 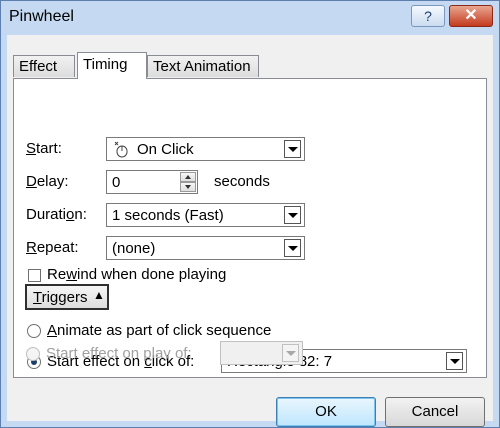 I want to click on play-of-radio, so click(x=33, y=354).